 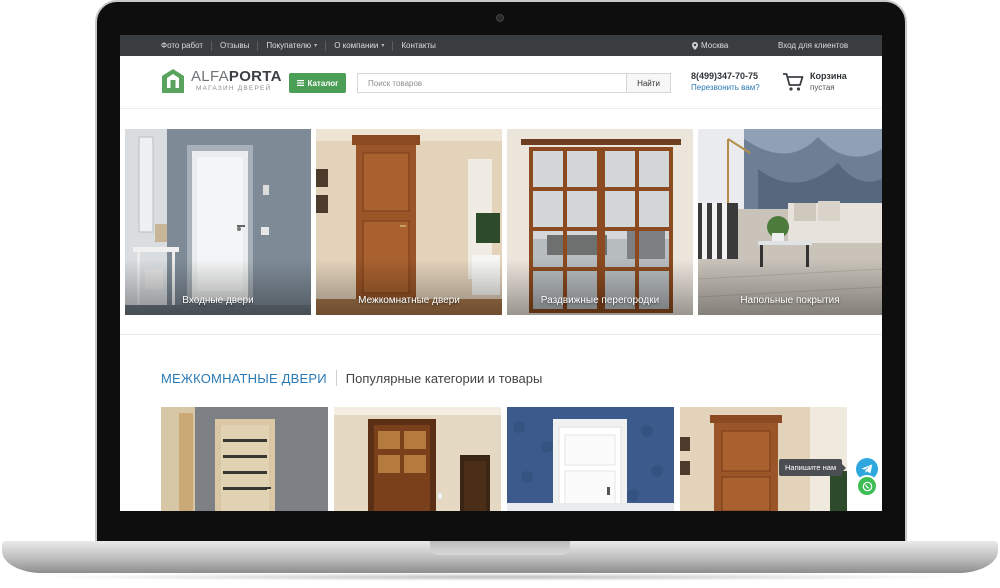 What do you see at coordinates (500, 577) in the screenshot?
I see `laptop-shadow` at bounding box center [500, 577].